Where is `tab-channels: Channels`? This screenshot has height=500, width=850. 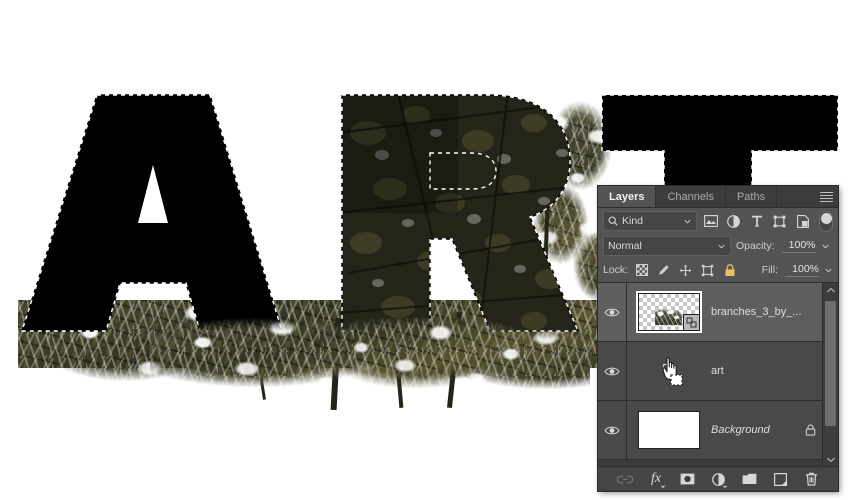
tab-channels: Channels is located at coordinates (691, 196).